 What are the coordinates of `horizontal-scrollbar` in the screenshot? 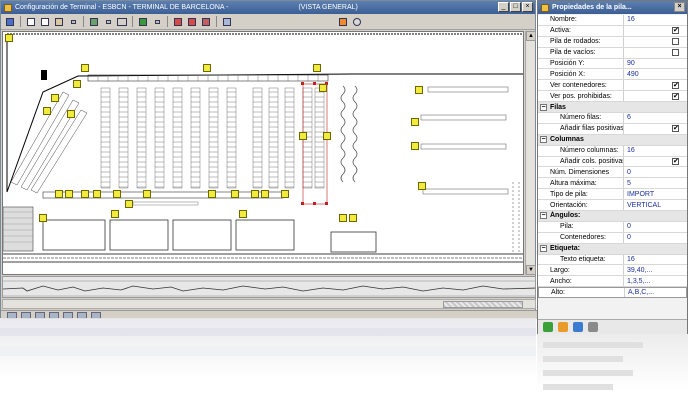 It's located at (269, 304).